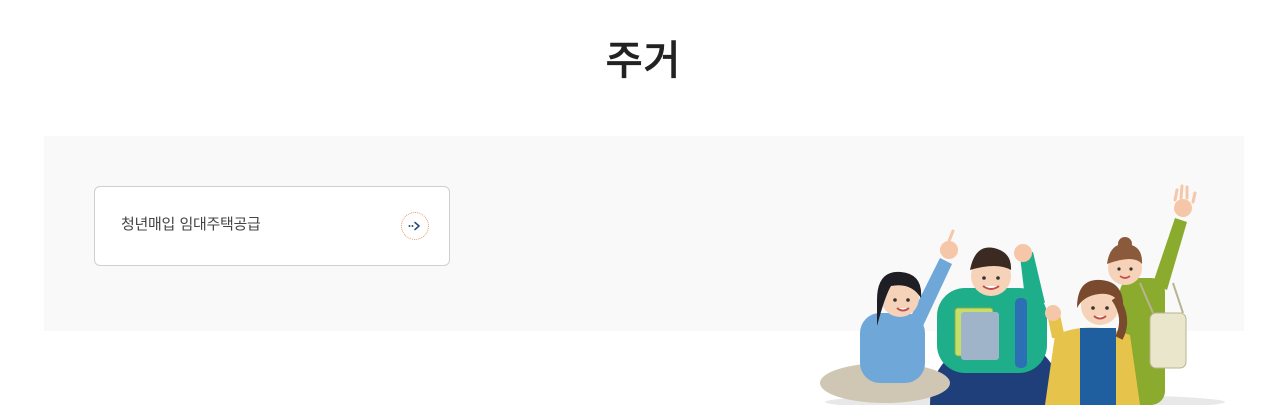 This screenshot has width=1279, height=405. I want to click on person-teal-illustration, so click(997, 324).